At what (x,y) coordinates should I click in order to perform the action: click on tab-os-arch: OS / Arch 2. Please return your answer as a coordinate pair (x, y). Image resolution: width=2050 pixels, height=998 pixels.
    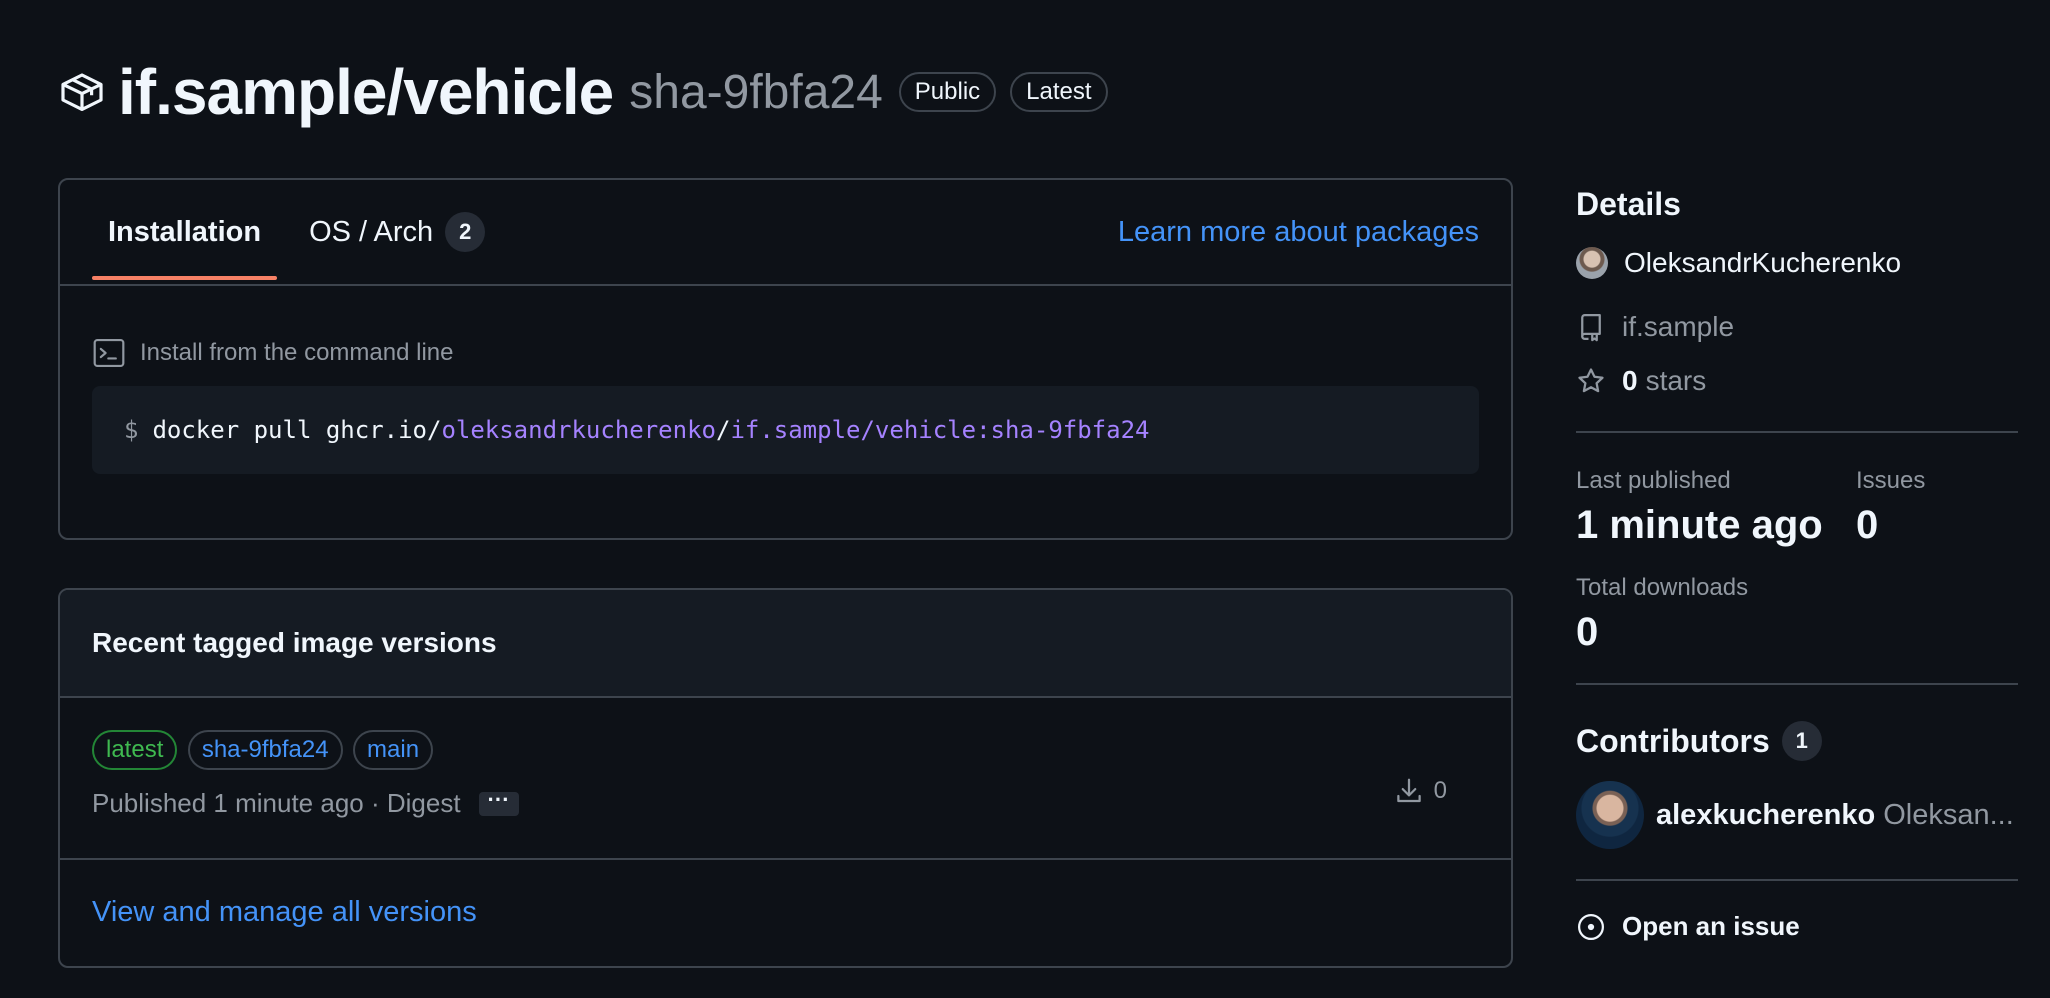
    Looking at the image, I should click on (397, 232).